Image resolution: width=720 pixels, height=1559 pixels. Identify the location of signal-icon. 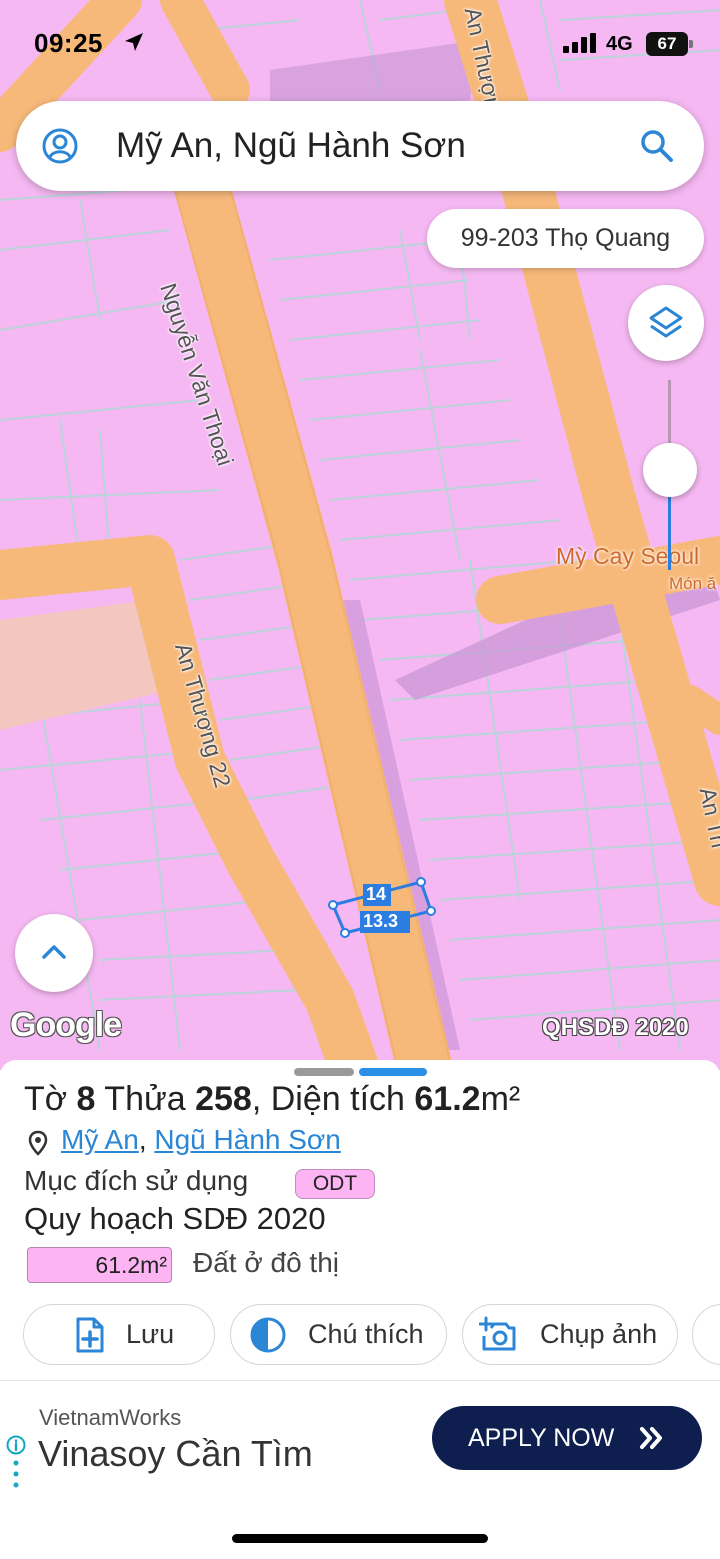
(579, 43).